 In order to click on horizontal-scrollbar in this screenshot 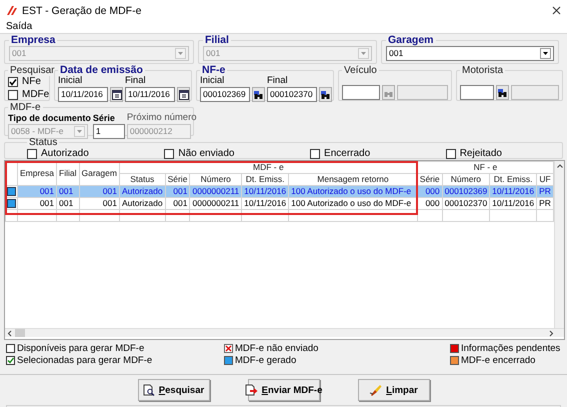, I will do `click(284, 332)`.